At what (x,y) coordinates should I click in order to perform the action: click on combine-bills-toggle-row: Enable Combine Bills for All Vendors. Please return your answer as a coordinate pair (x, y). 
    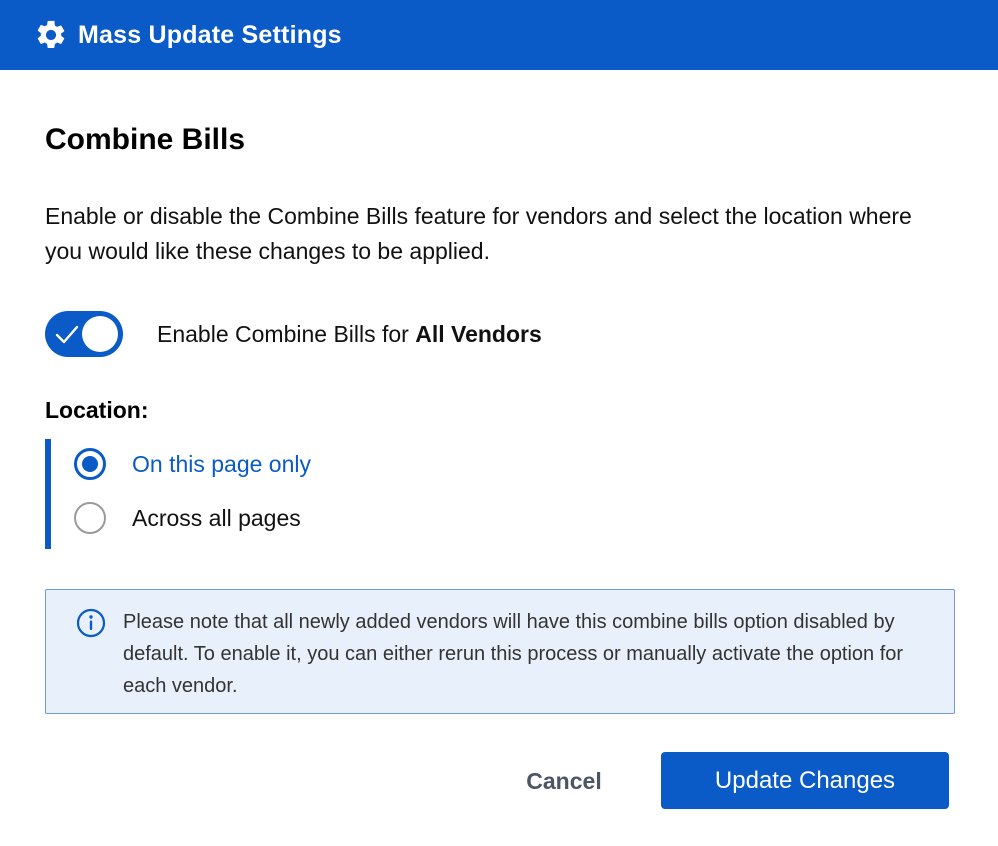
    Looking at the image, I should click on (293, 334).